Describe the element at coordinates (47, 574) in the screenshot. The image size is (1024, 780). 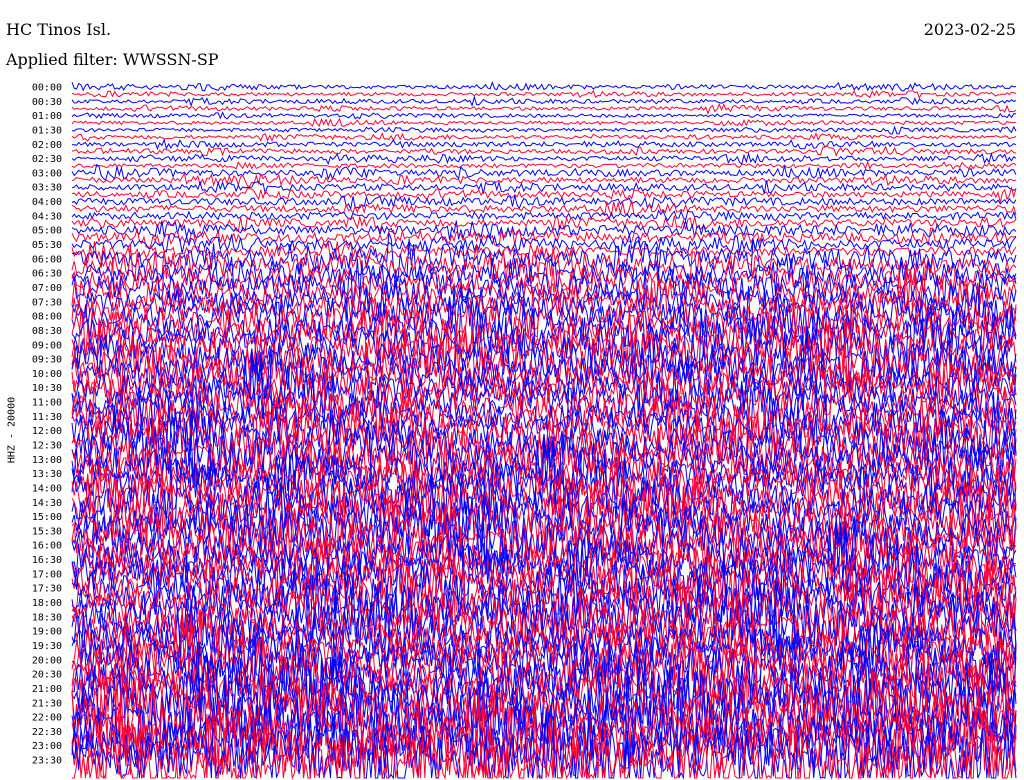
I see `tick-label: 17:00` at that location.